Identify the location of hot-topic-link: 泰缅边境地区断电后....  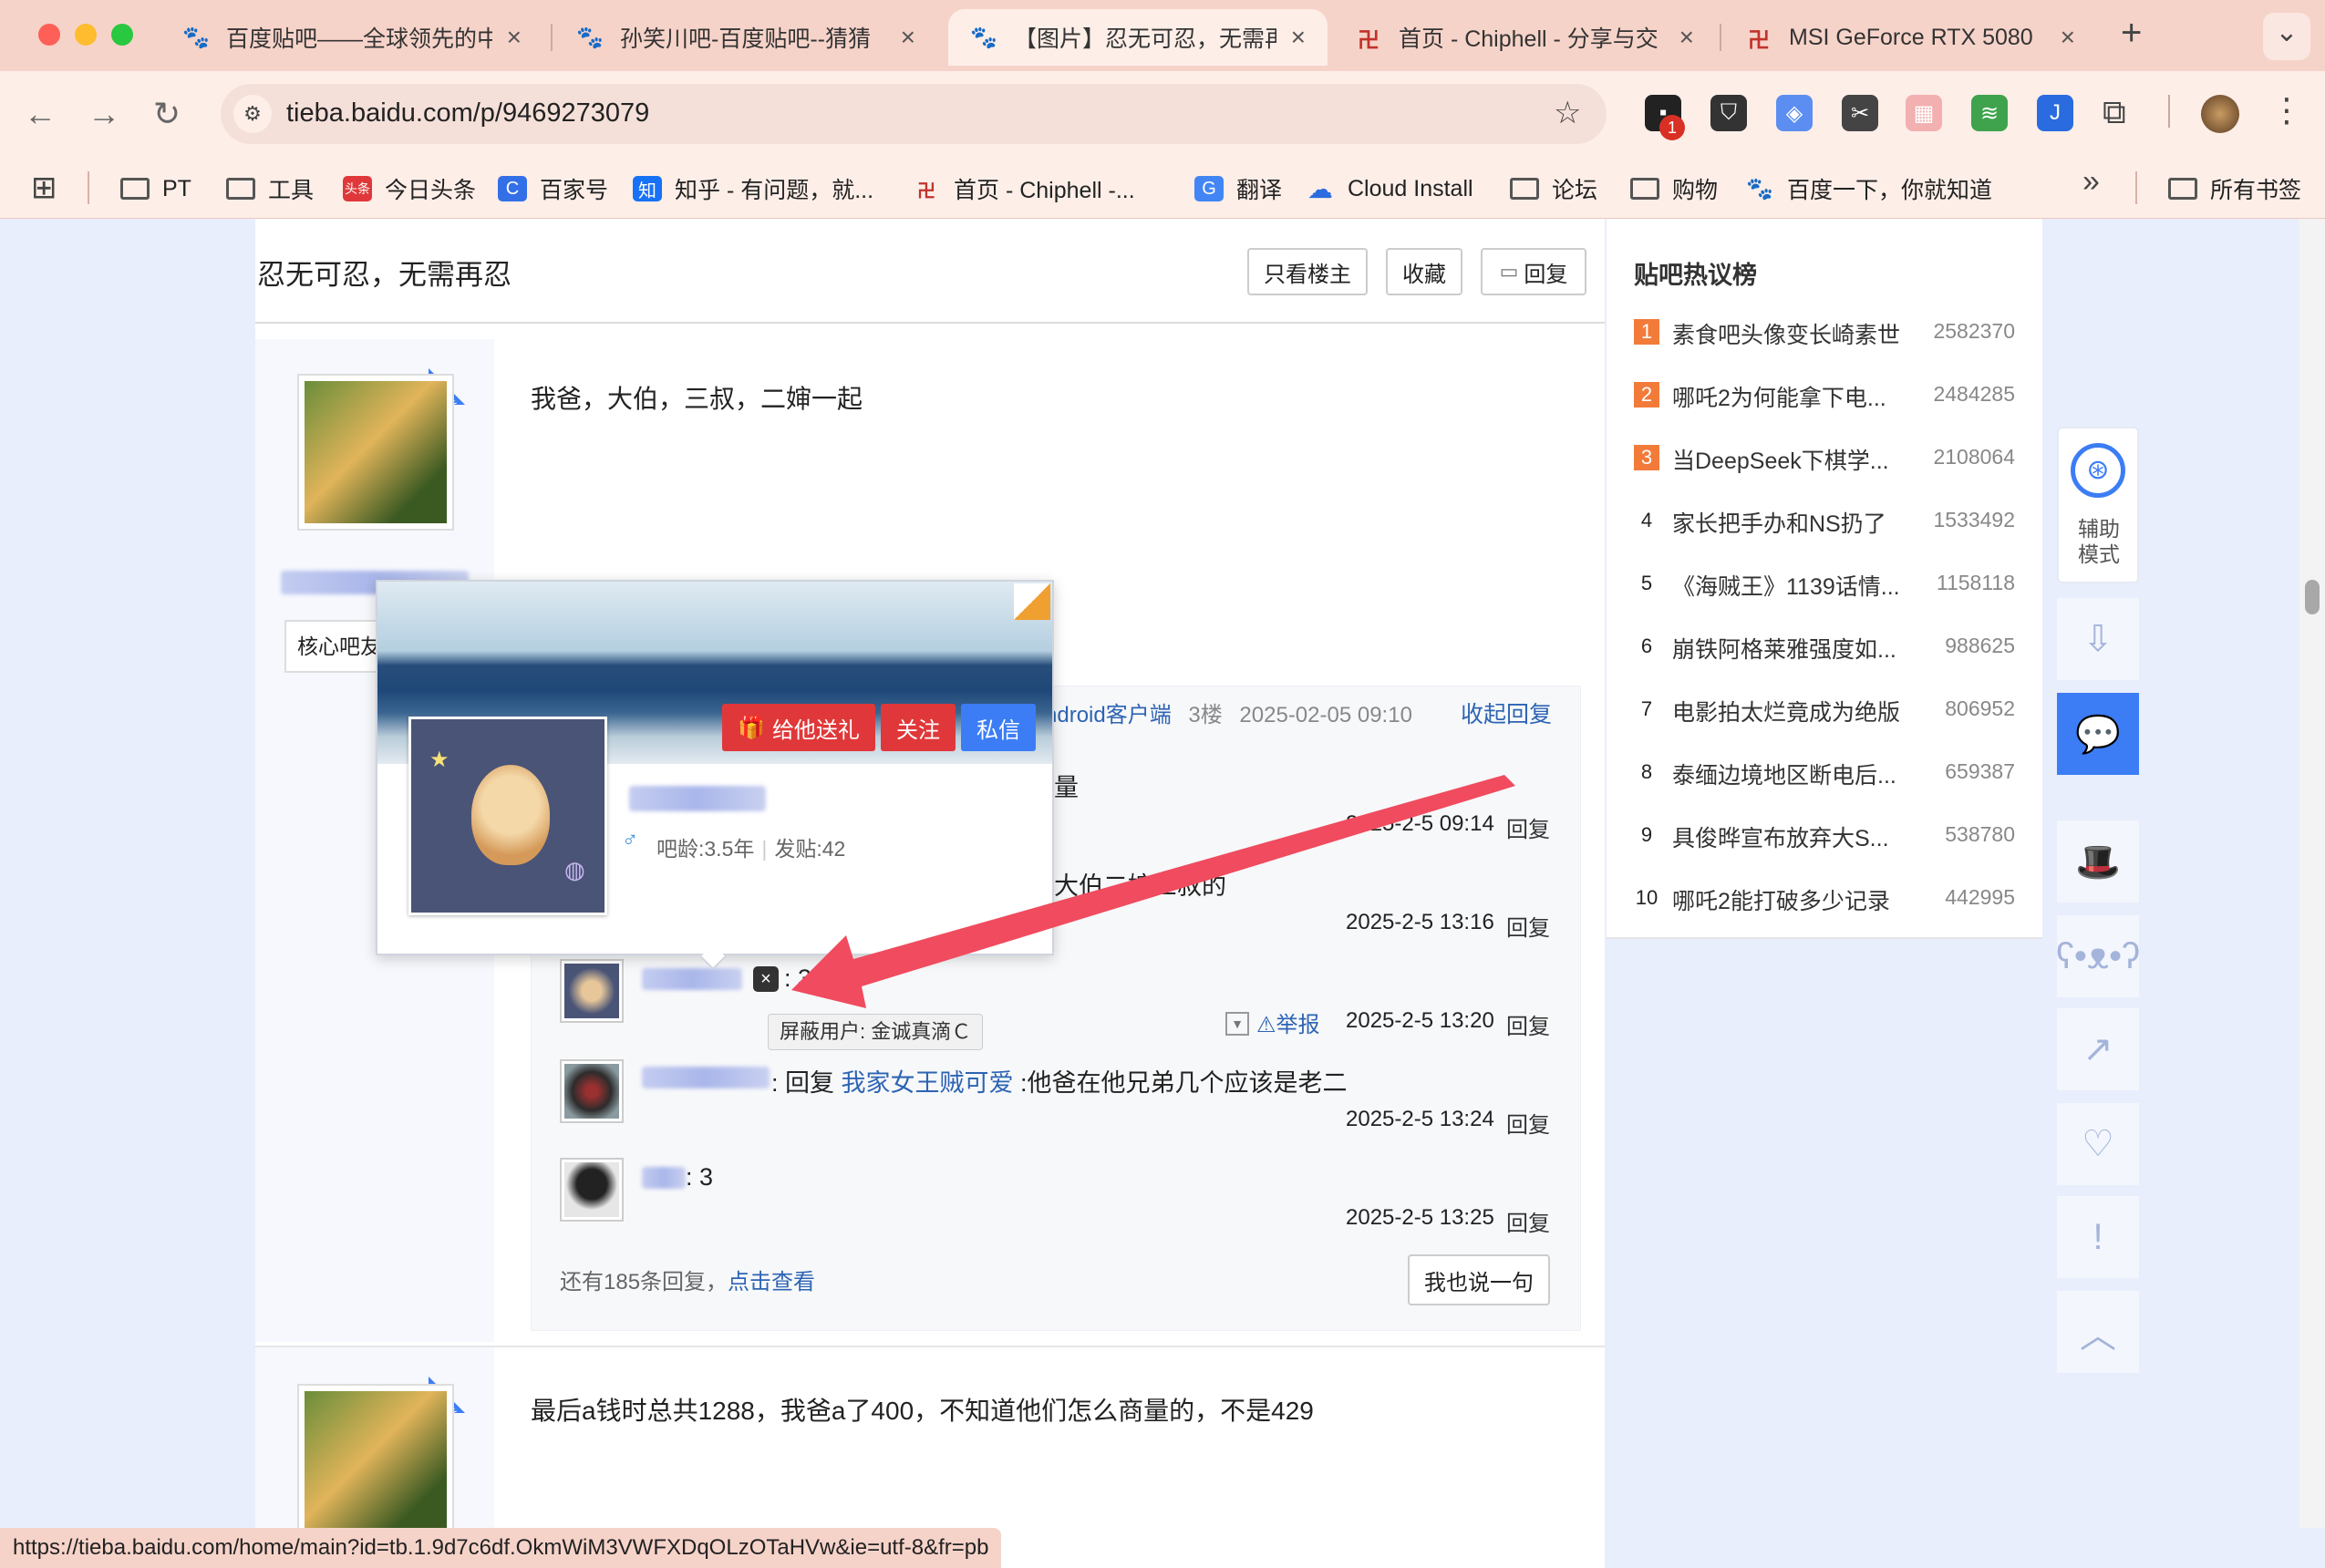
(1786, 774).